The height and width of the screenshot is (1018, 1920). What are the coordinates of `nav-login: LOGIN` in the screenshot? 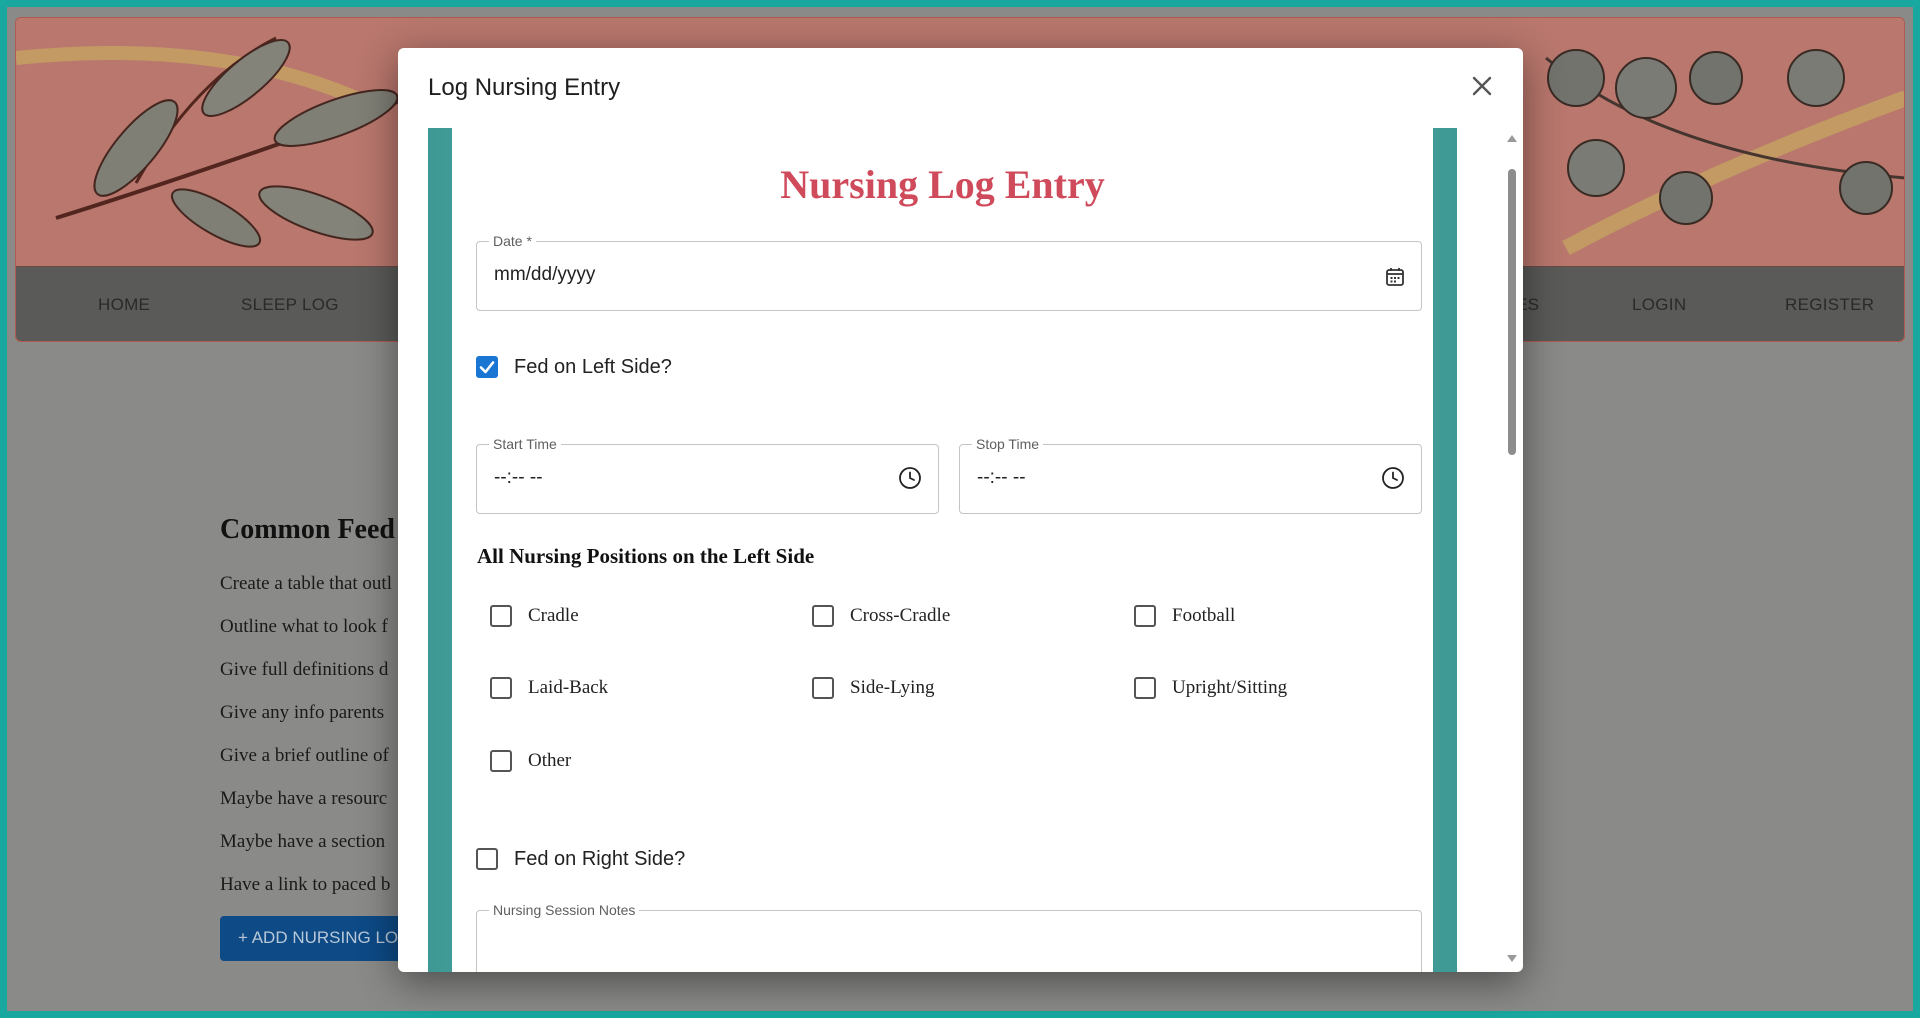 It's located at (1659, 305).